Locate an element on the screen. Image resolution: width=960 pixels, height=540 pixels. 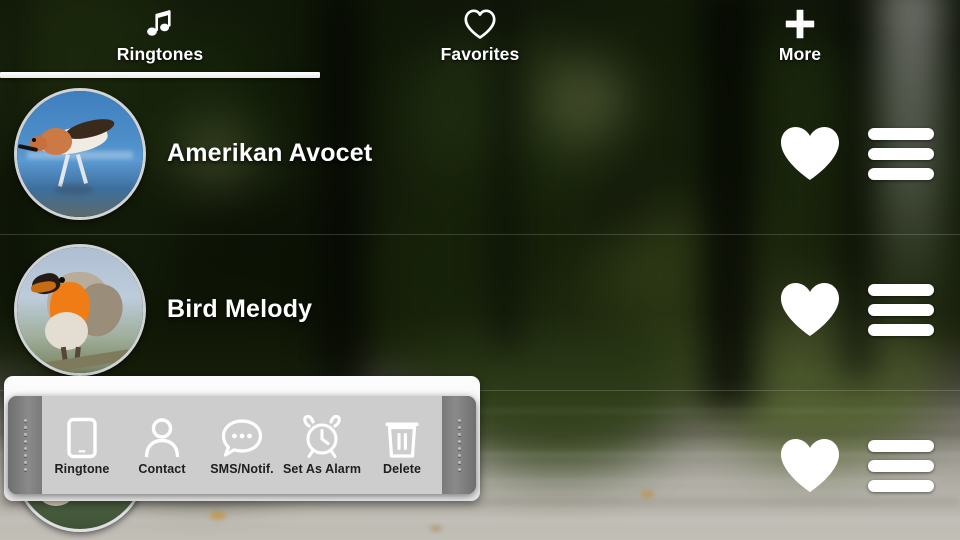
american-avocet-photo is located at coordinates (80, 153).